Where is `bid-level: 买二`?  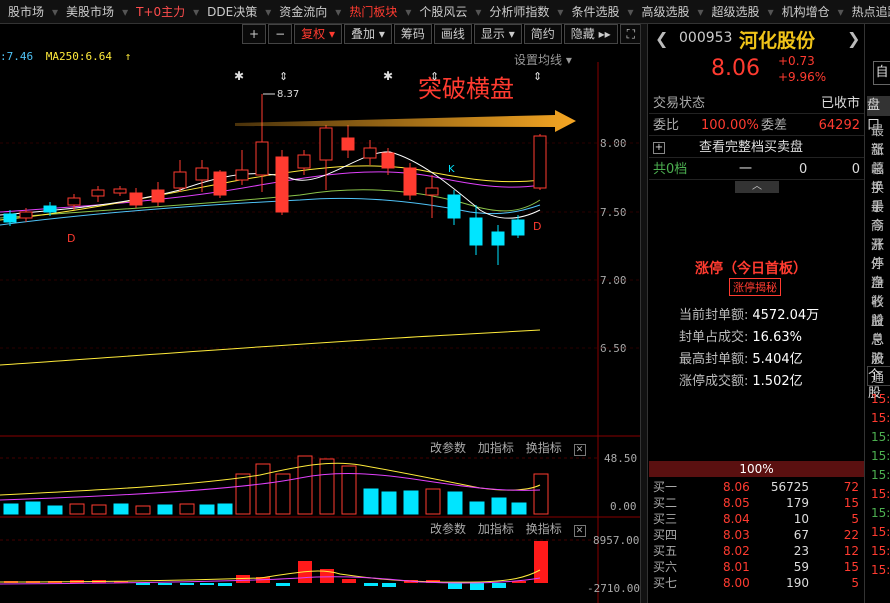
bid-level: 买二 is located at coordinates (665, 503).